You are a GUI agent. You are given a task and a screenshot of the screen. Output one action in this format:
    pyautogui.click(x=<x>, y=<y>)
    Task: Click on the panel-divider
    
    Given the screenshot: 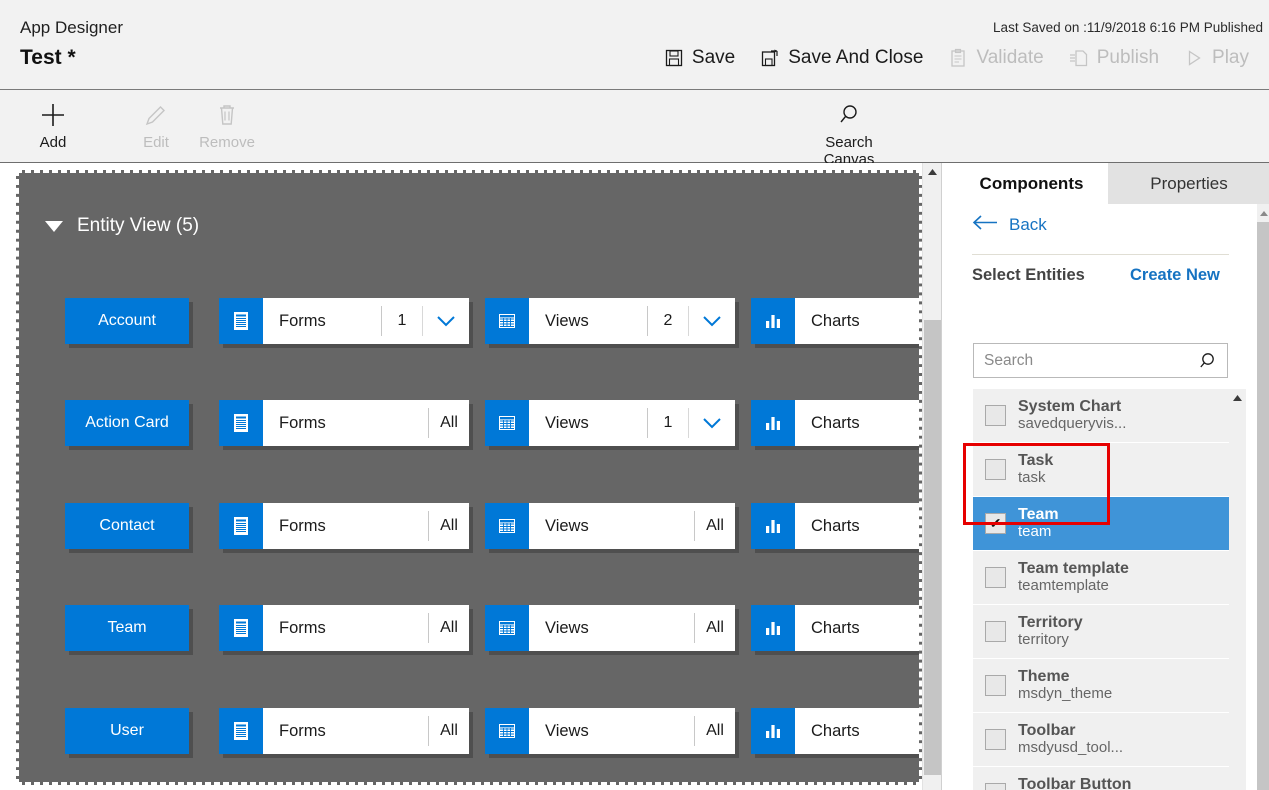 What is the action you would take?
    pyautogui.click(x=1100, y=254)
    